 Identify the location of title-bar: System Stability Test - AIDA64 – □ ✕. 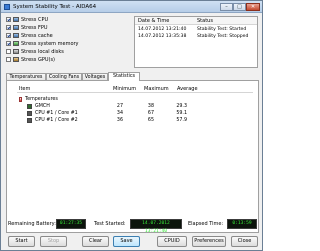
(131, 7).